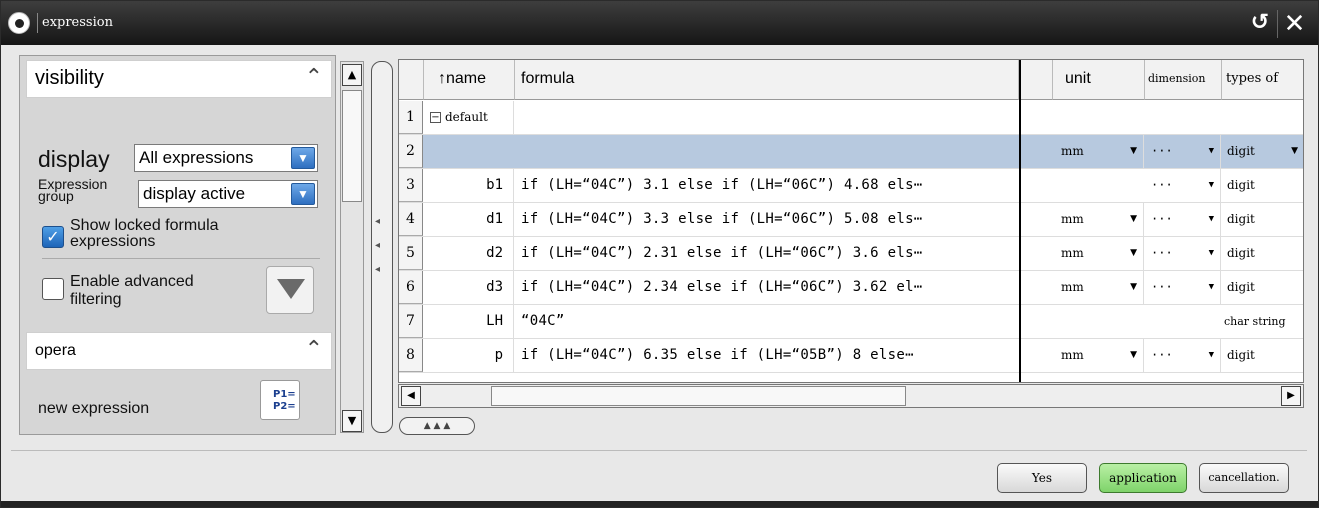  Describe the element at coordinates (469, 219) in the screenshot. I see `name-cell: d1` at that location.